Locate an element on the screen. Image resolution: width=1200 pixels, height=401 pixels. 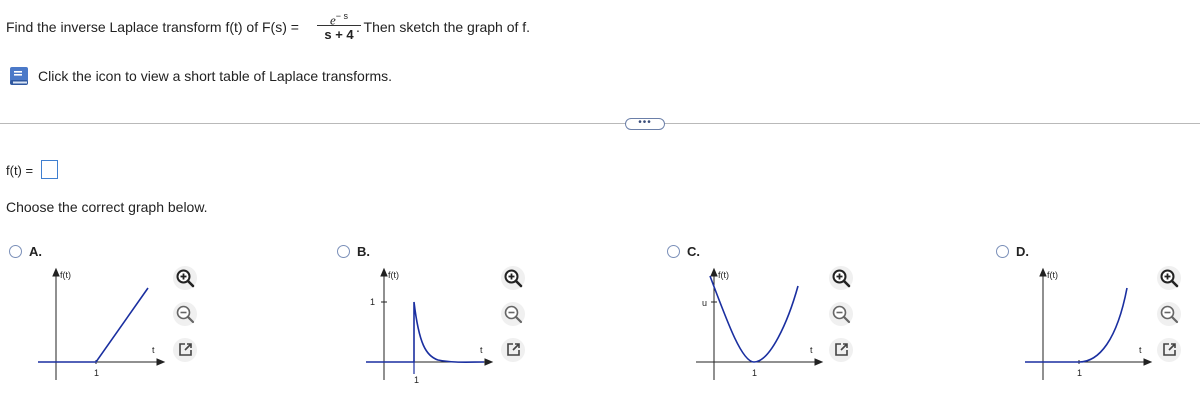
graph-d-x-arrow is located at coordinates (1148, 362).